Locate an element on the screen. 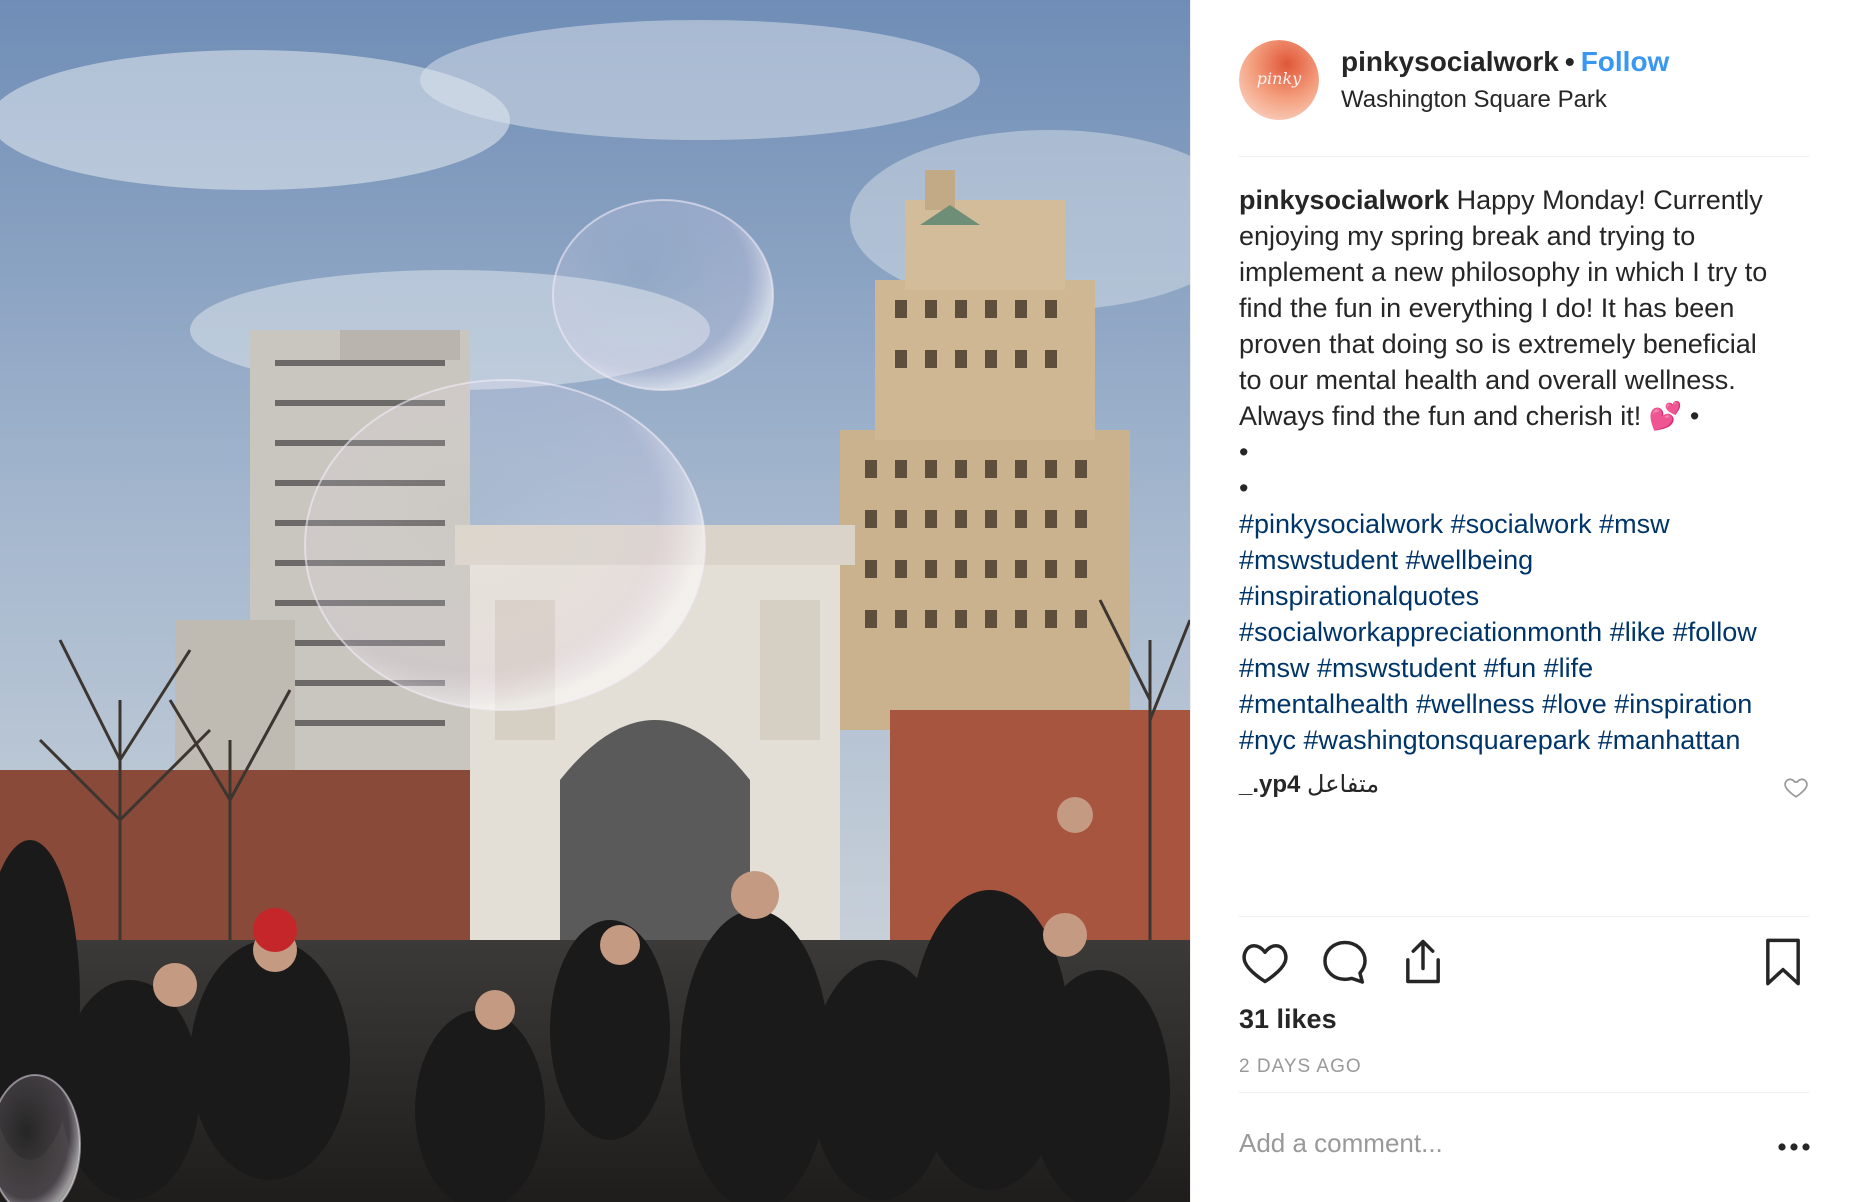 Image resolution: width=1858 pixels, height=1202 pixels. comment-username: _.yp4 is located at coordinates (1269, 784).